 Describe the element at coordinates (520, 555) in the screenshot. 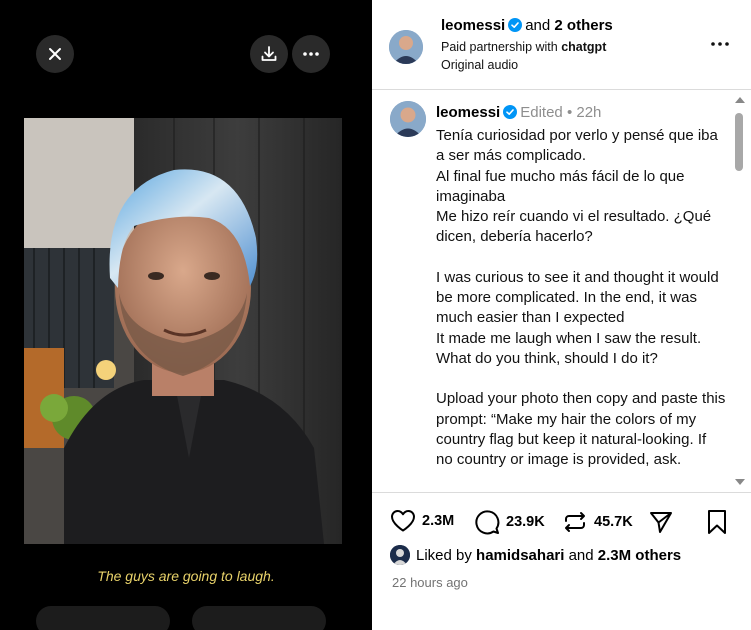

I see `liker-username: hamidsahari` at that location.